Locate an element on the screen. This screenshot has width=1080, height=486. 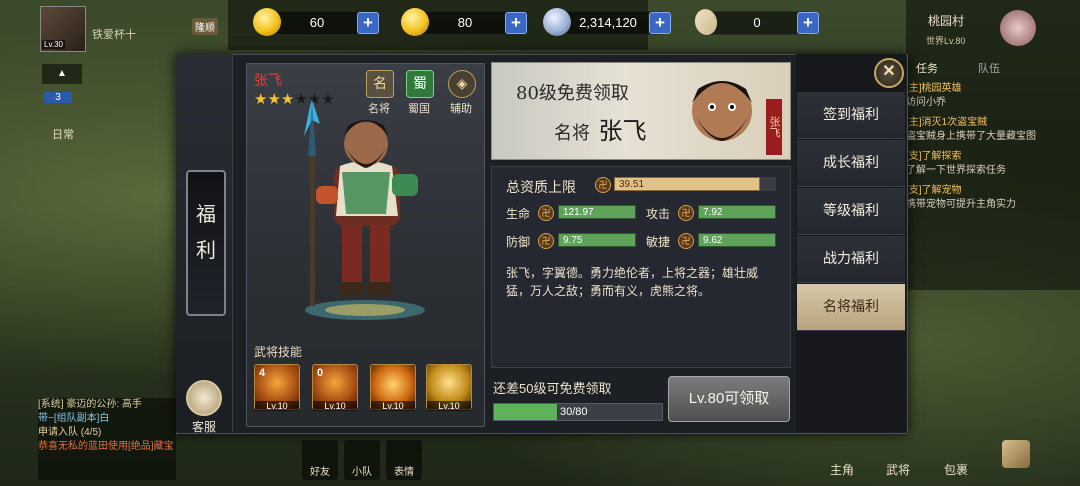
quest-tag: [主]桃园英雄 is located at coordinates (934, 88).